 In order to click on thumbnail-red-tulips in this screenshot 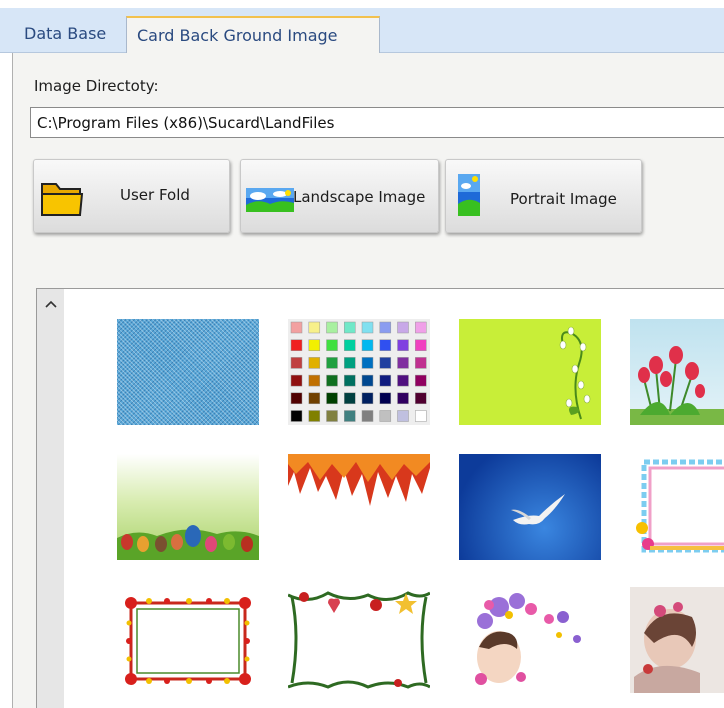, I will do `click(677, 372)`.